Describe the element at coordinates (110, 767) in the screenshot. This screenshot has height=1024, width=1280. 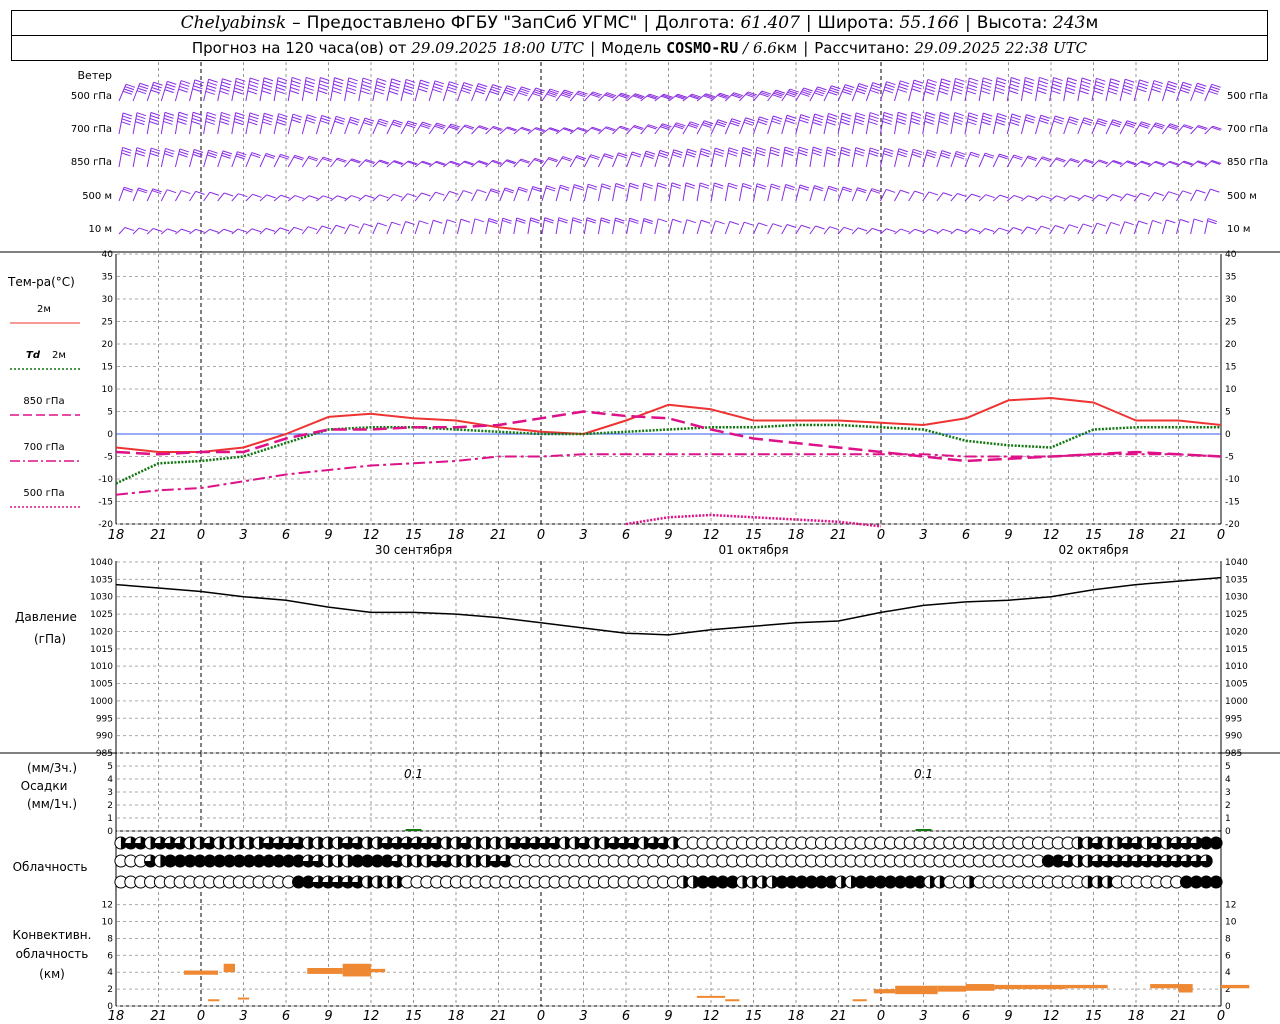
I see `precip-tick-label: 5` at that location.